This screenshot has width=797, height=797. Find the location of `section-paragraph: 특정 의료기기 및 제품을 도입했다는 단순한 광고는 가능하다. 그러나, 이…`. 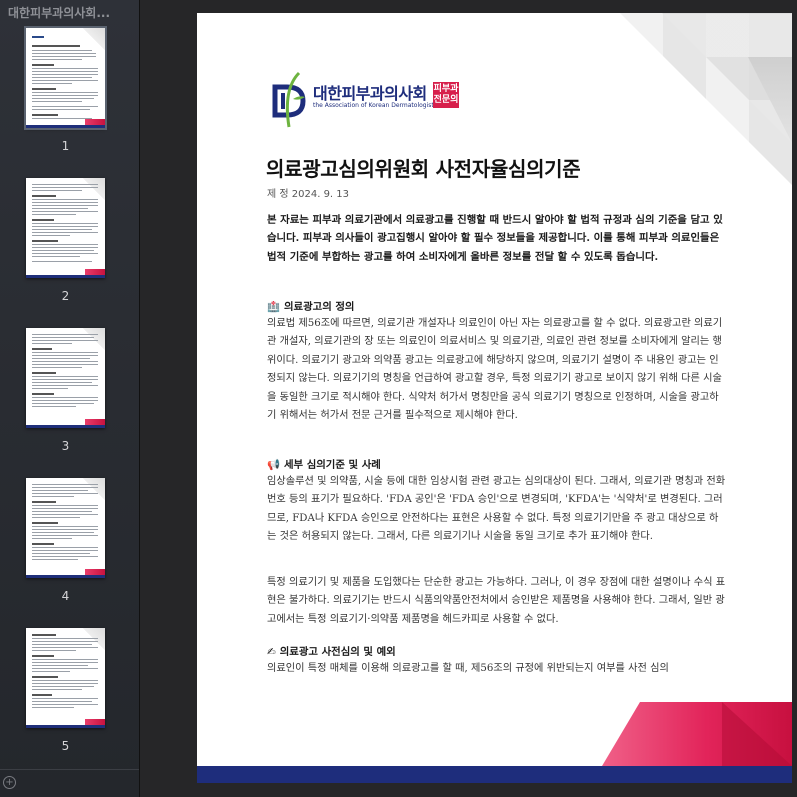

section-paragraph: 특정 의료기기 및 제품을 도입했다는 단순한 광고는 가능하다. 그러나, 이… is located at coordinates (496, 601).